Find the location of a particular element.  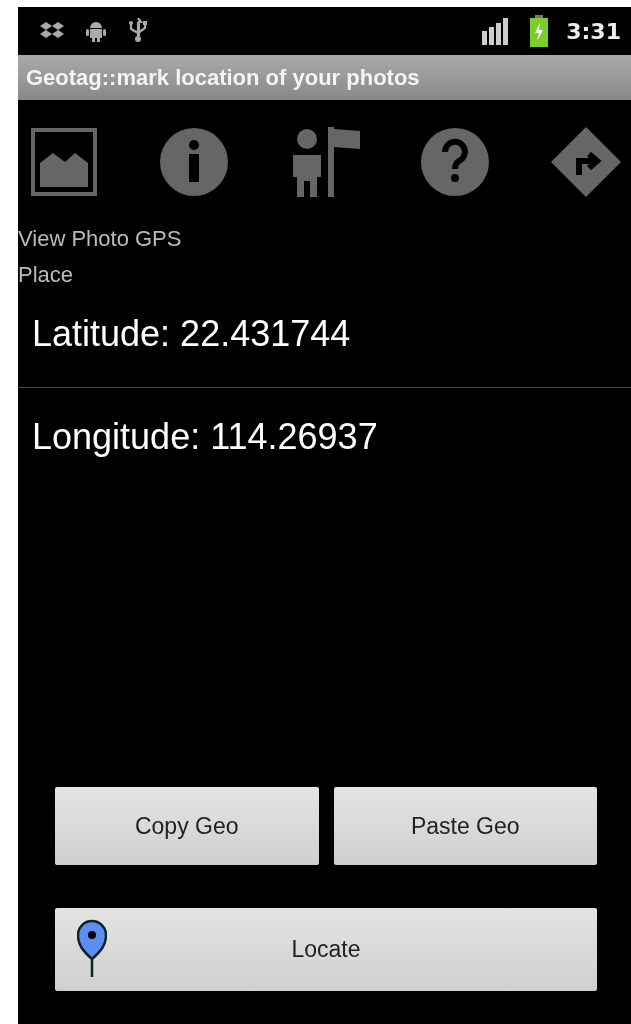

geo-button: Paste Geo is located at coordinates (465, 826).